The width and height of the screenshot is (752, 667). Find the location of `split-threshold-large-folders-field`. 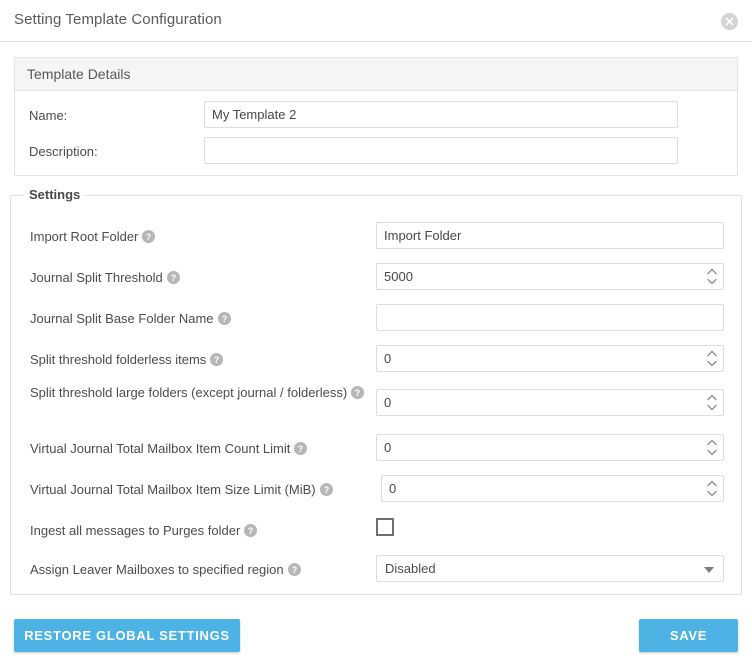

split-threshold-large-folders-field is located at coordinates (550, 402).